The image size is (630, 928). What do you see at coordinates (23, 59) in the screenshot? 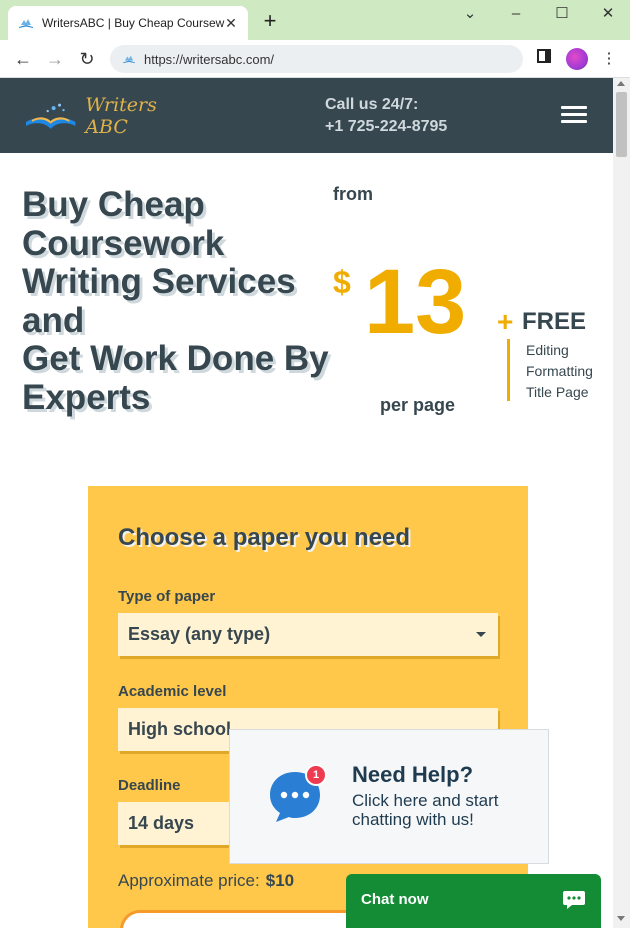
I see `back-arrow-icon: ←` at bounding box center [23, 59].